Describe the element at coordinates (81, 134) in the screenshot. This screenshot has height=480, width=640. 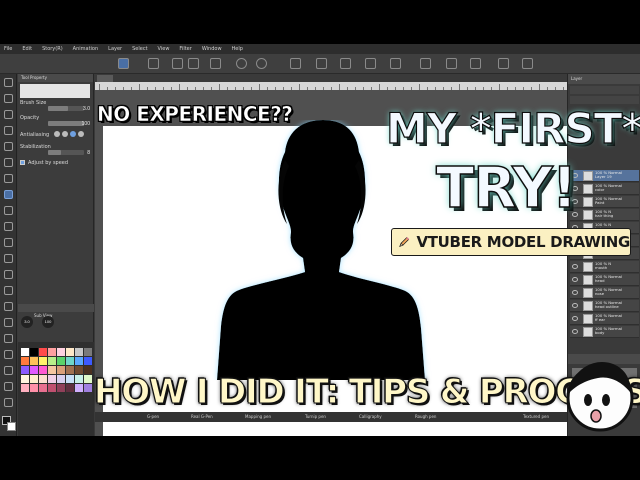
I see `antialias-strong-option` at that location.